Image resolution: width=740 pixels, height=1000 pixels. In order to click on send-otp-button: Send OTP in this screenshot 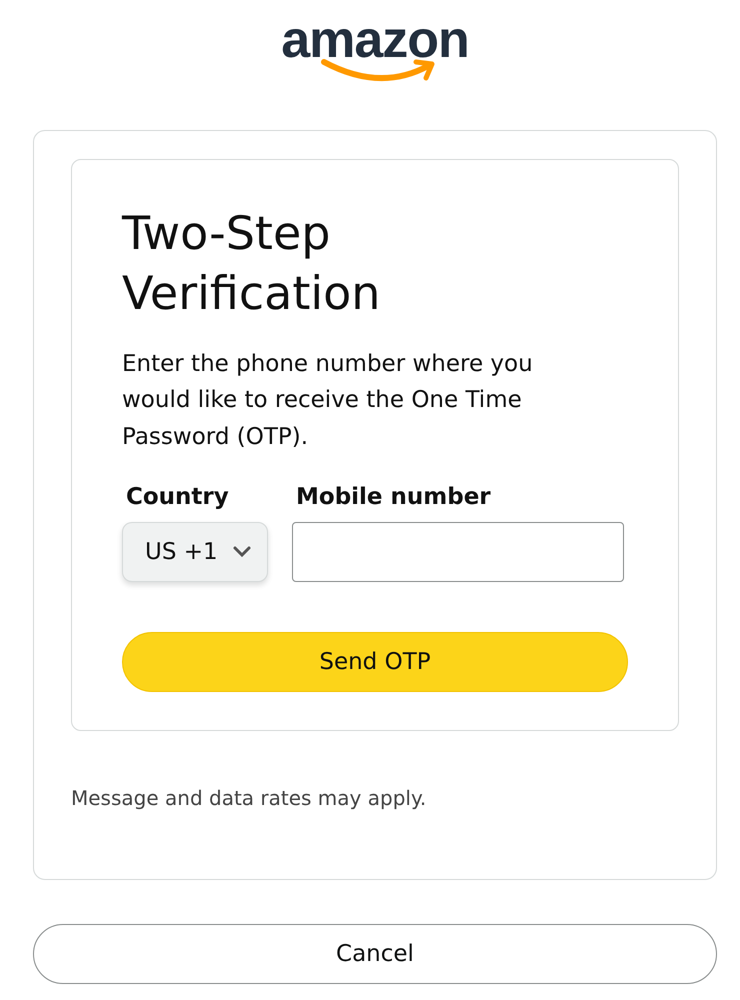, I will do `click(375, 662)`.